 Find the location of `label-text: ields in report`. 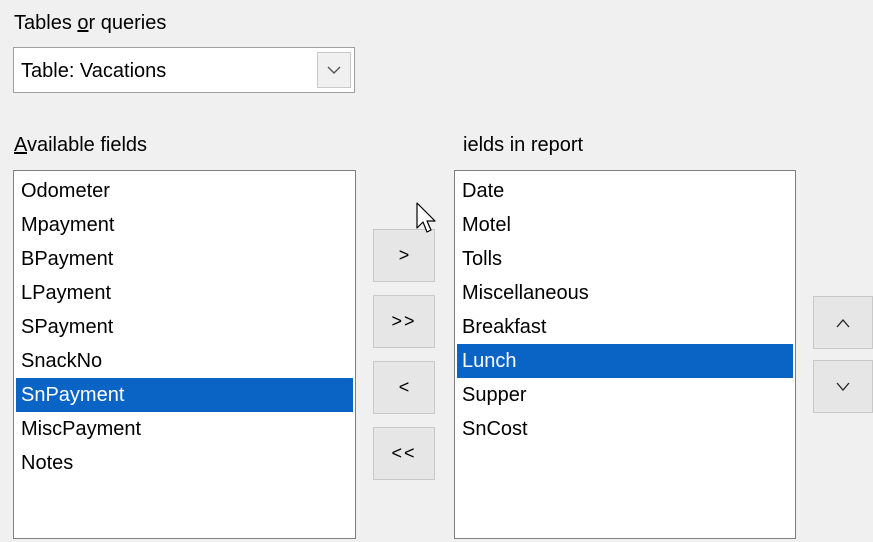

label-text: ields in report is located at coordinates (523, 145).